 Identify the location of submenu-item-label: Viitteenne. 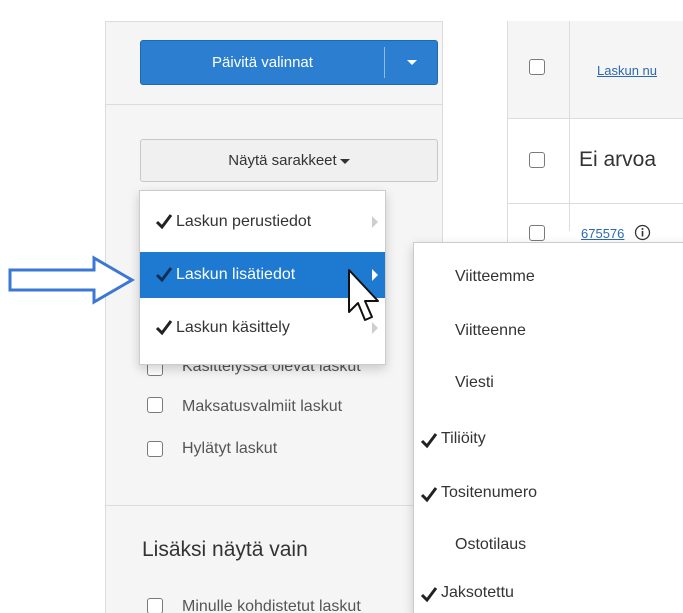
(490, 330).